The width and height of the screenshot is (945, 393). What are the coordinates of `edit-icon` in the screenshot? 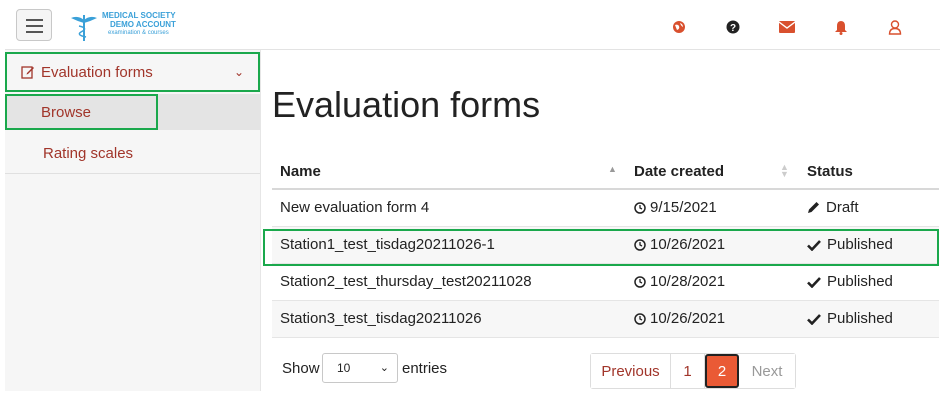 It's located at (27, 72).